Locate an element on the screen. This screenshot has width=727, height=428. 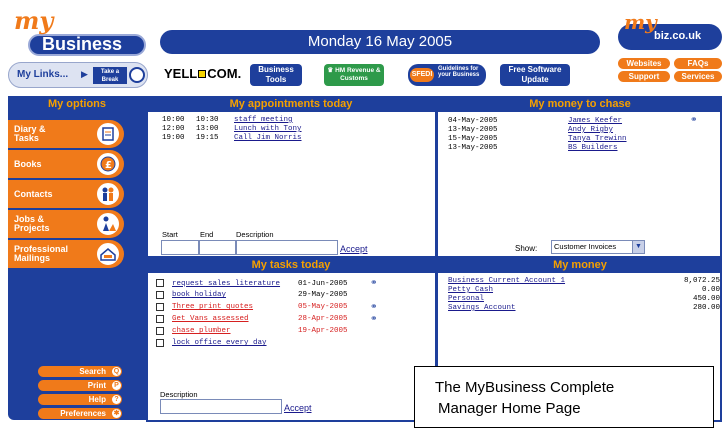
sidebar-item-label: Jobs & Projects is located at coordinates (32, 223).